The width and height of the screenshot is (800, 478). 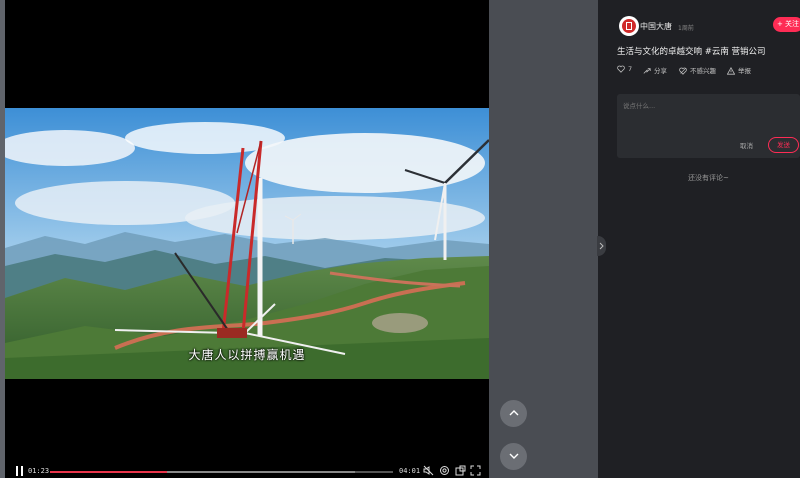 I want to click on pause-icon, so click(x=20, y=471).